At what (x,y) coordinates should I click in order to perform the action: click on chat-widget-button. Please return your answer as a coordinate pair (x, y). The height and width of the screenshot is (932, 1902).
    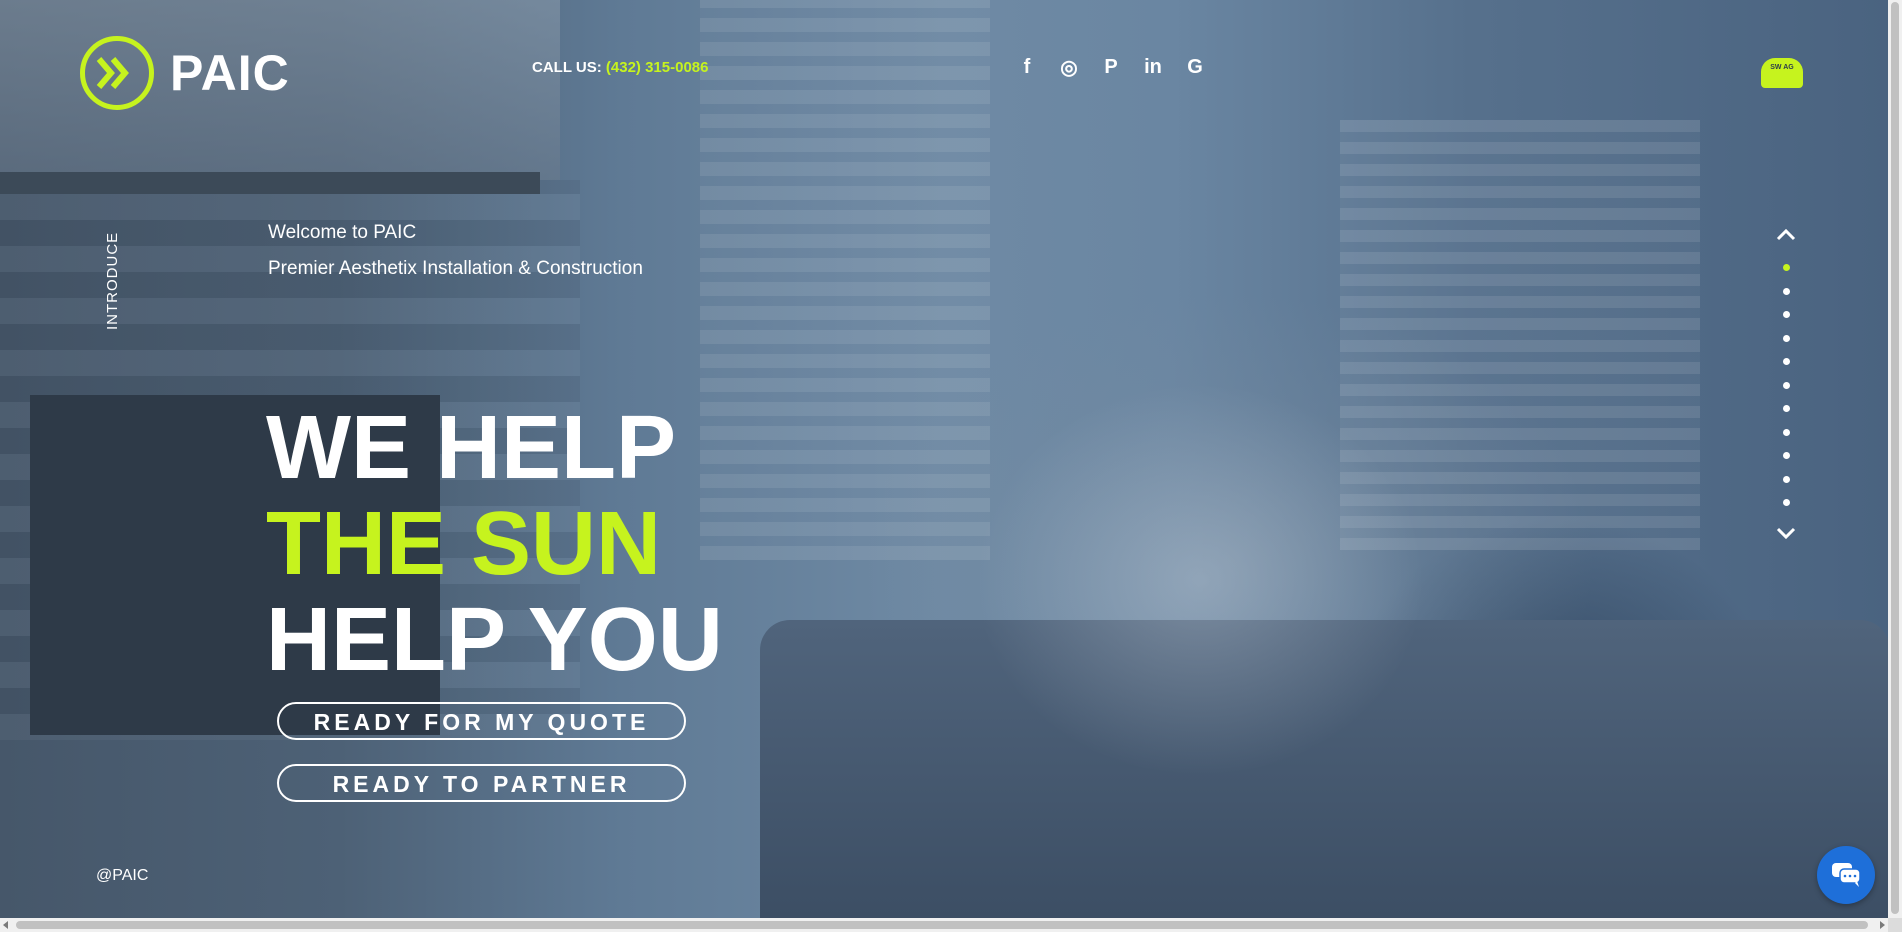
    Looking at the image, I should click on (1846, 875).